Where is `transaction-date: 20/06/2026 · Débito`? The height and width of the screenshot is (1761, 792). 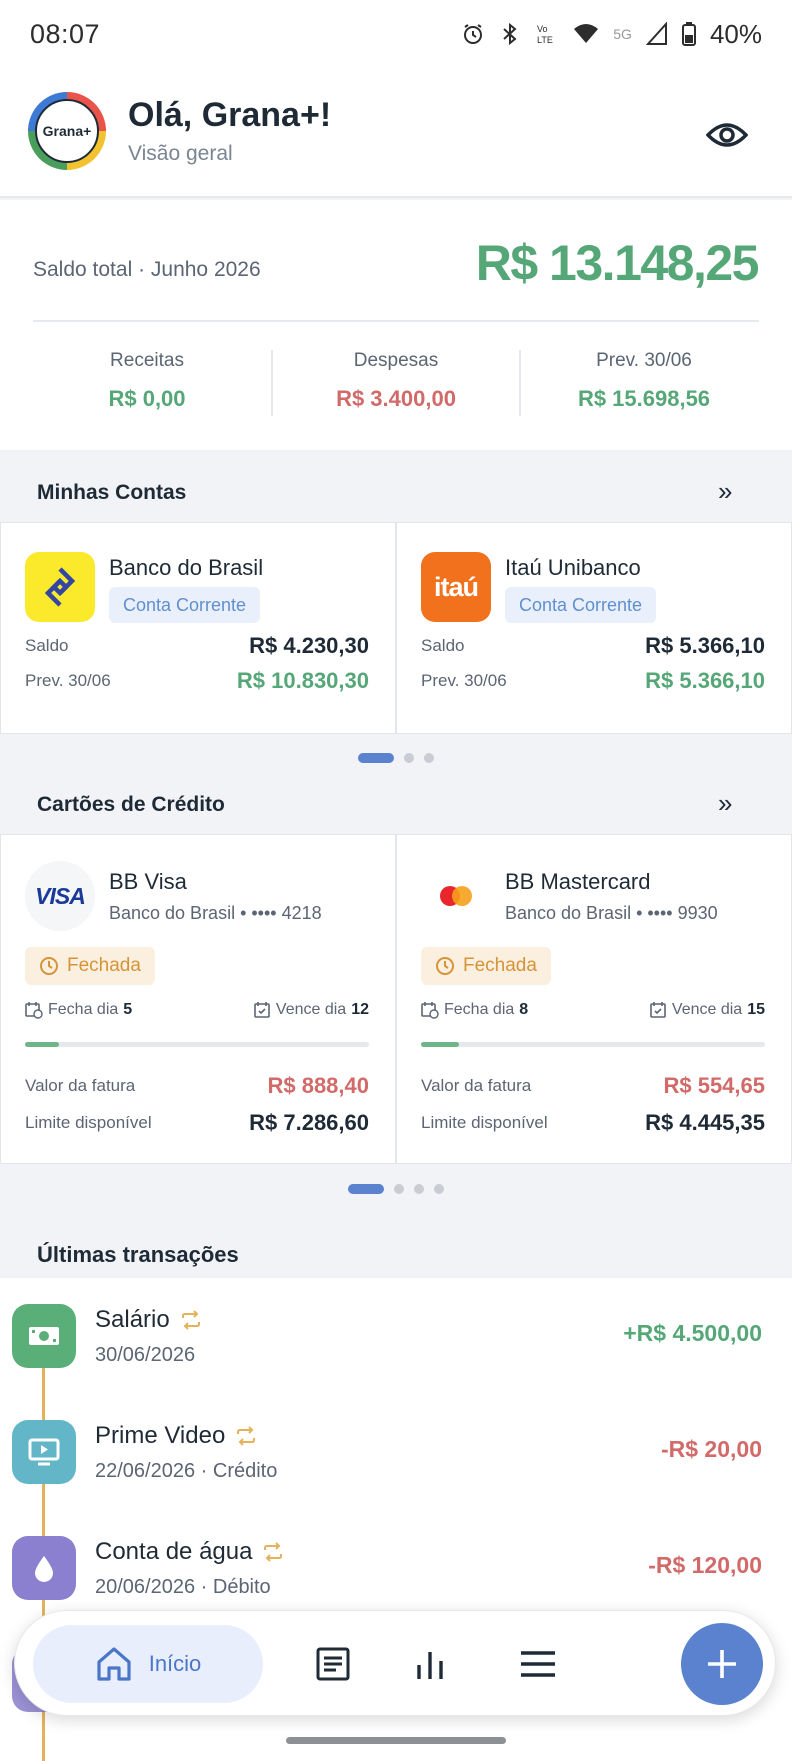 transaction-date: 20/06/2026 · Débito is located at coordinates (183, 1587).